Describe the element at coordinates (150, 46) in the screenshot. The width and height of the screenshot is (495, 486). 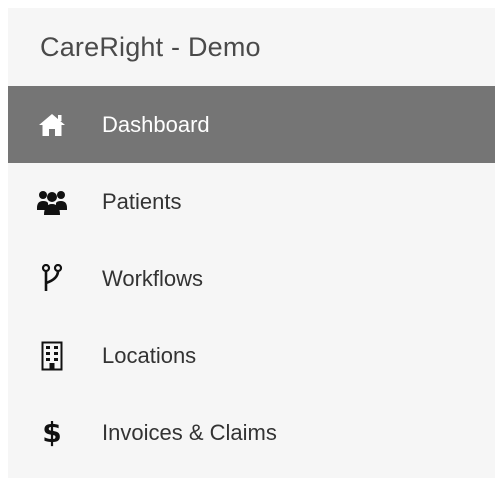
I see `app-title: CareRight - Demo` at that location.